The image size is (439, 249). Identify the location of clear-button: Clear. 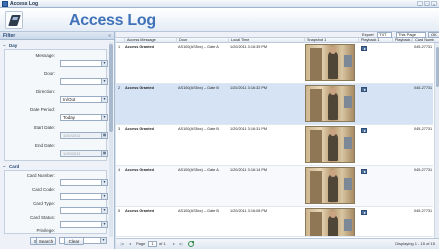
(74, 241).